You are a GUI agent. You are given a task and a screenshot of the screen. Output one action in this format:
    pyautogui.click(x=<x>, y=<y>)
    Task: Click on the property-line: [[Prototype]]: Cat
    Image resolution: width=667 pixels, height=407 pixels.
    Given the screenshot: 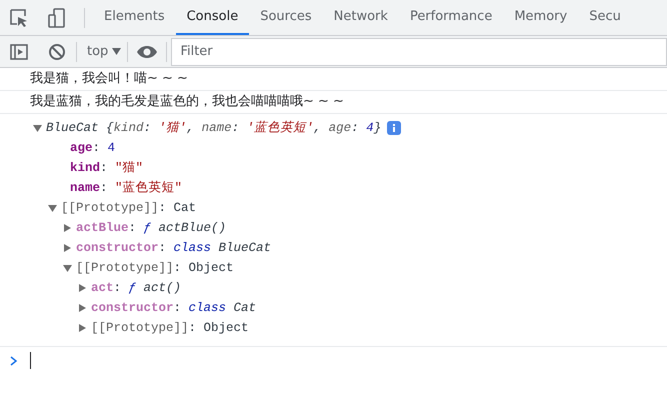 What is the action you would take?
    pyautogui.click(x=128, y=208)
    